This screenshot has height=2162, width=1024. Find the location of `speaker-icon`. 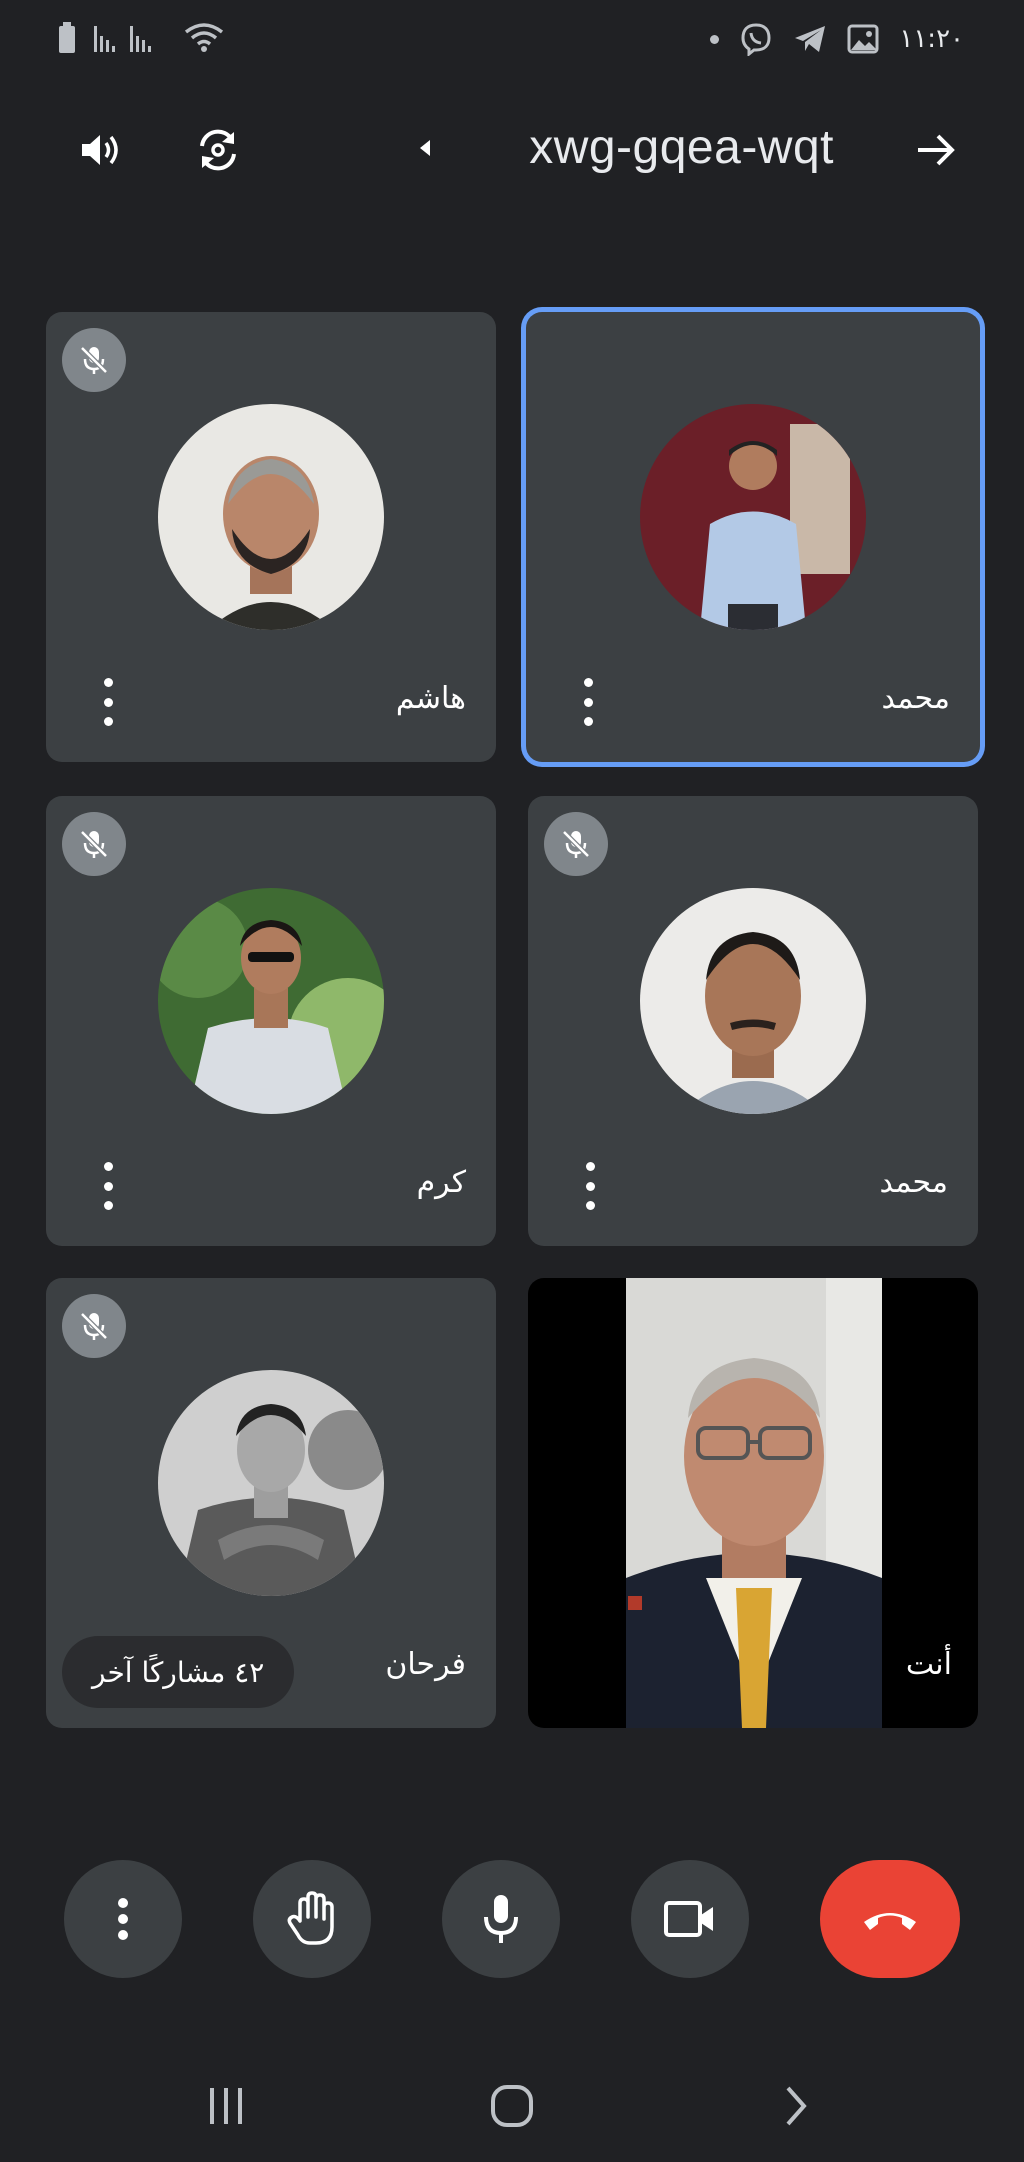

speaker-icon is located at coordinates (100, 150).